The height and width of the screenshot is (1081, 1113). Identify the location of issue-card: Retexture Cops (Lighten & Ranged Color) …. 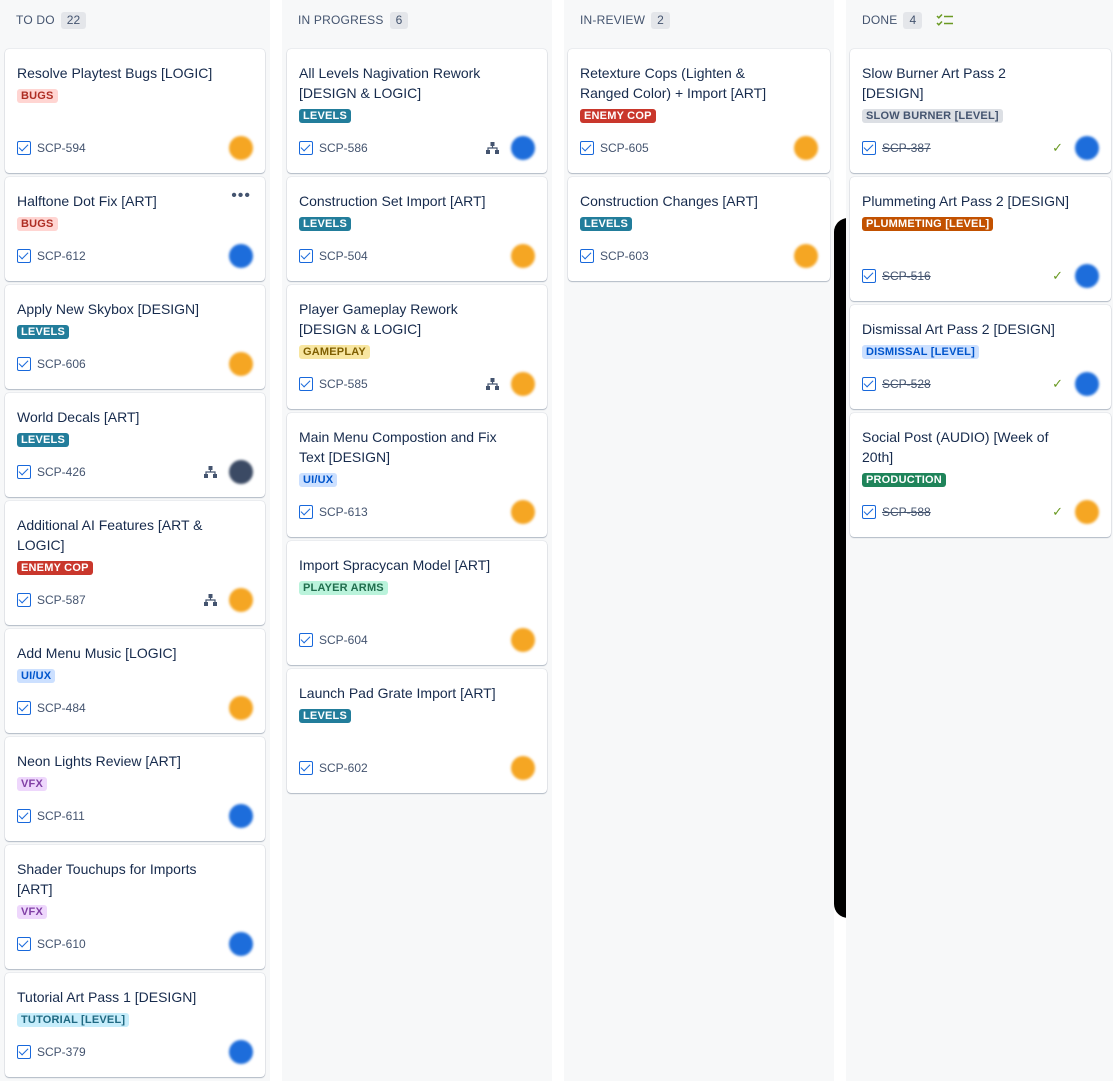
(699, 111).